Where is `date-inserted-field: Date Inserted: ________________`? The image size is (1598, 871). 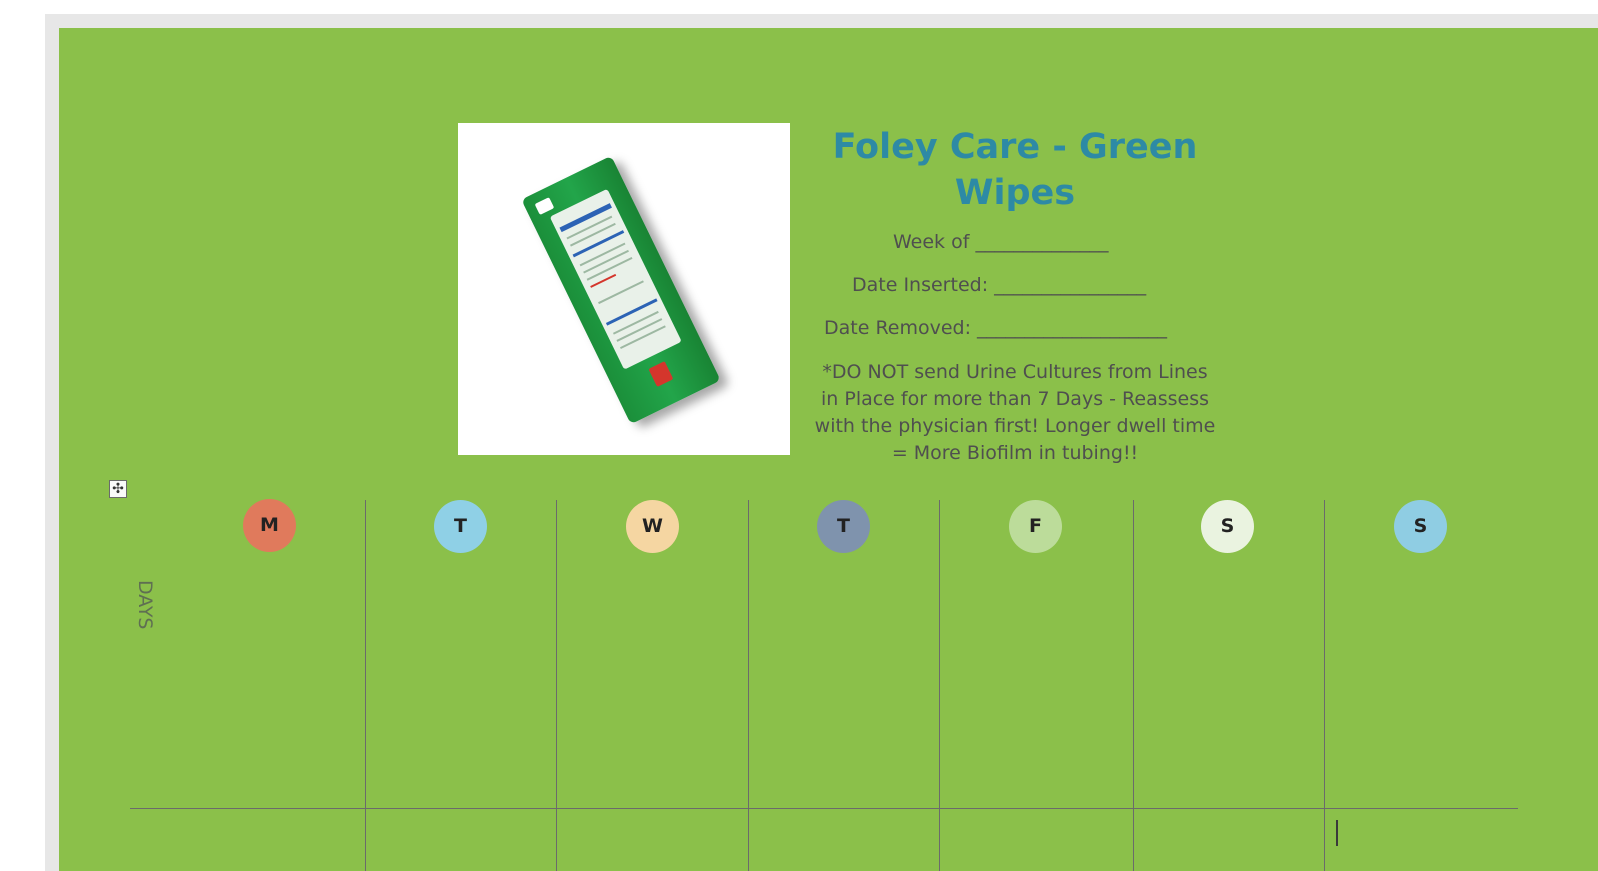
date-inserted-field: Date Inserted: ________________ is located at coordinates (999, 285).